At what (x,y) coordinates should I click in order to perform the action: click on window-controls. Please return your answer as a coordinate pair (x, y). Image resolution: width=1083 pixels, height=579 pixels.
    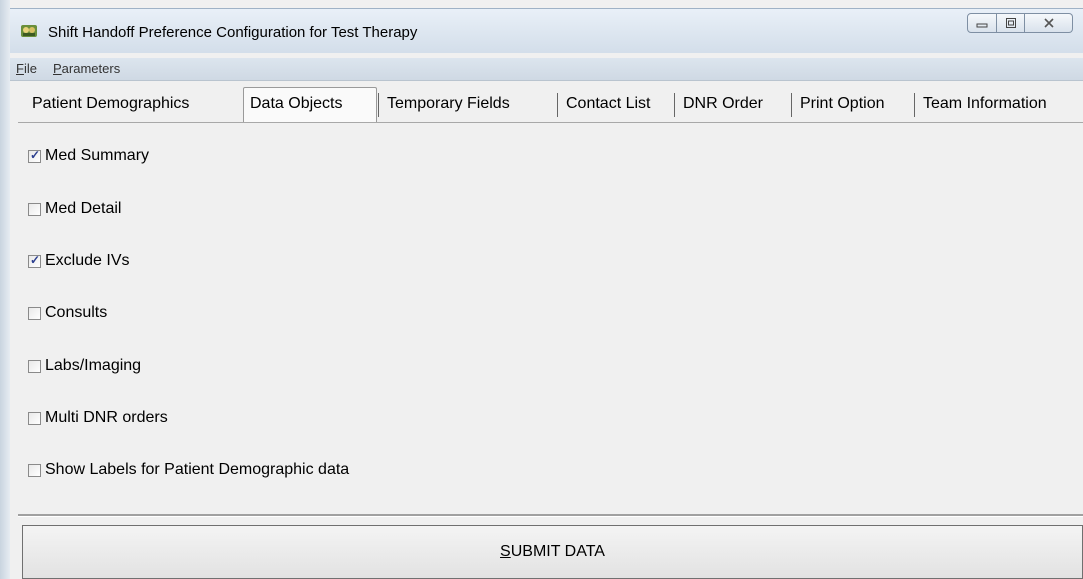
    Looking at the image, I should click on (1020, 24).